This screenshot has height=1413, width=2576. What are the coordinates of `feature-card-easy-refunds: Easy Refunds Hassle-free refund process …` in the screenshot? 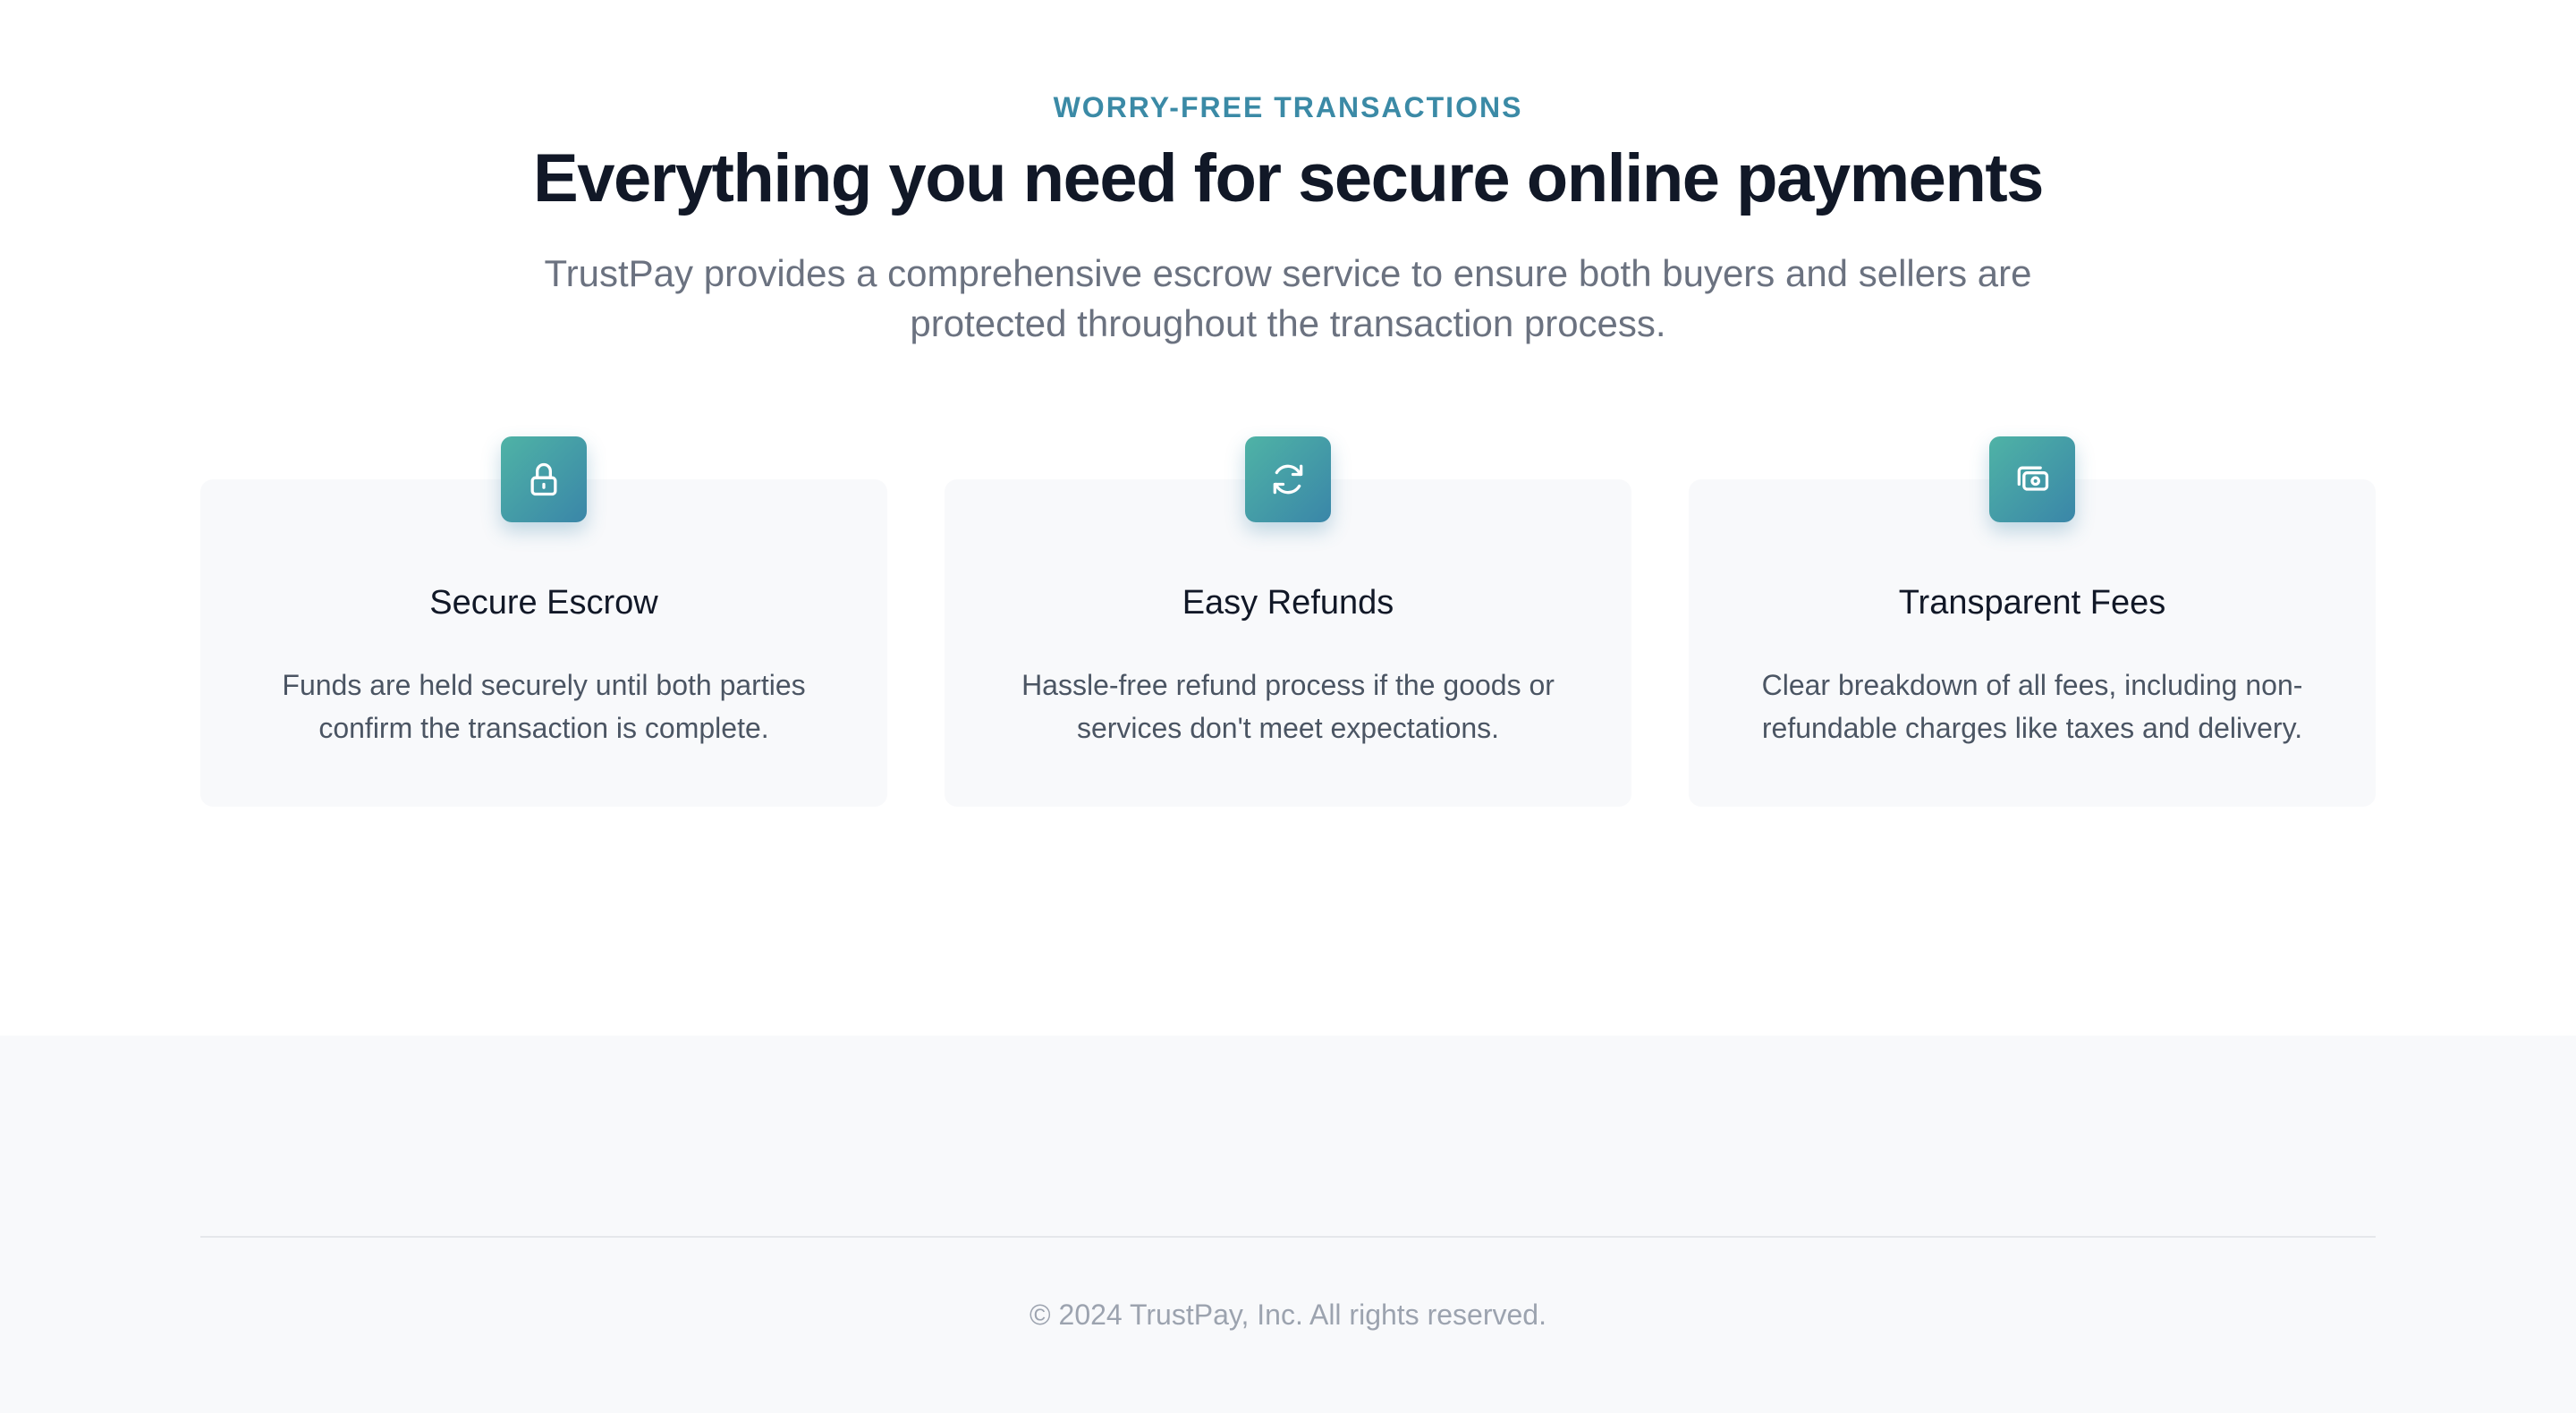 It's located at (1288, 621).